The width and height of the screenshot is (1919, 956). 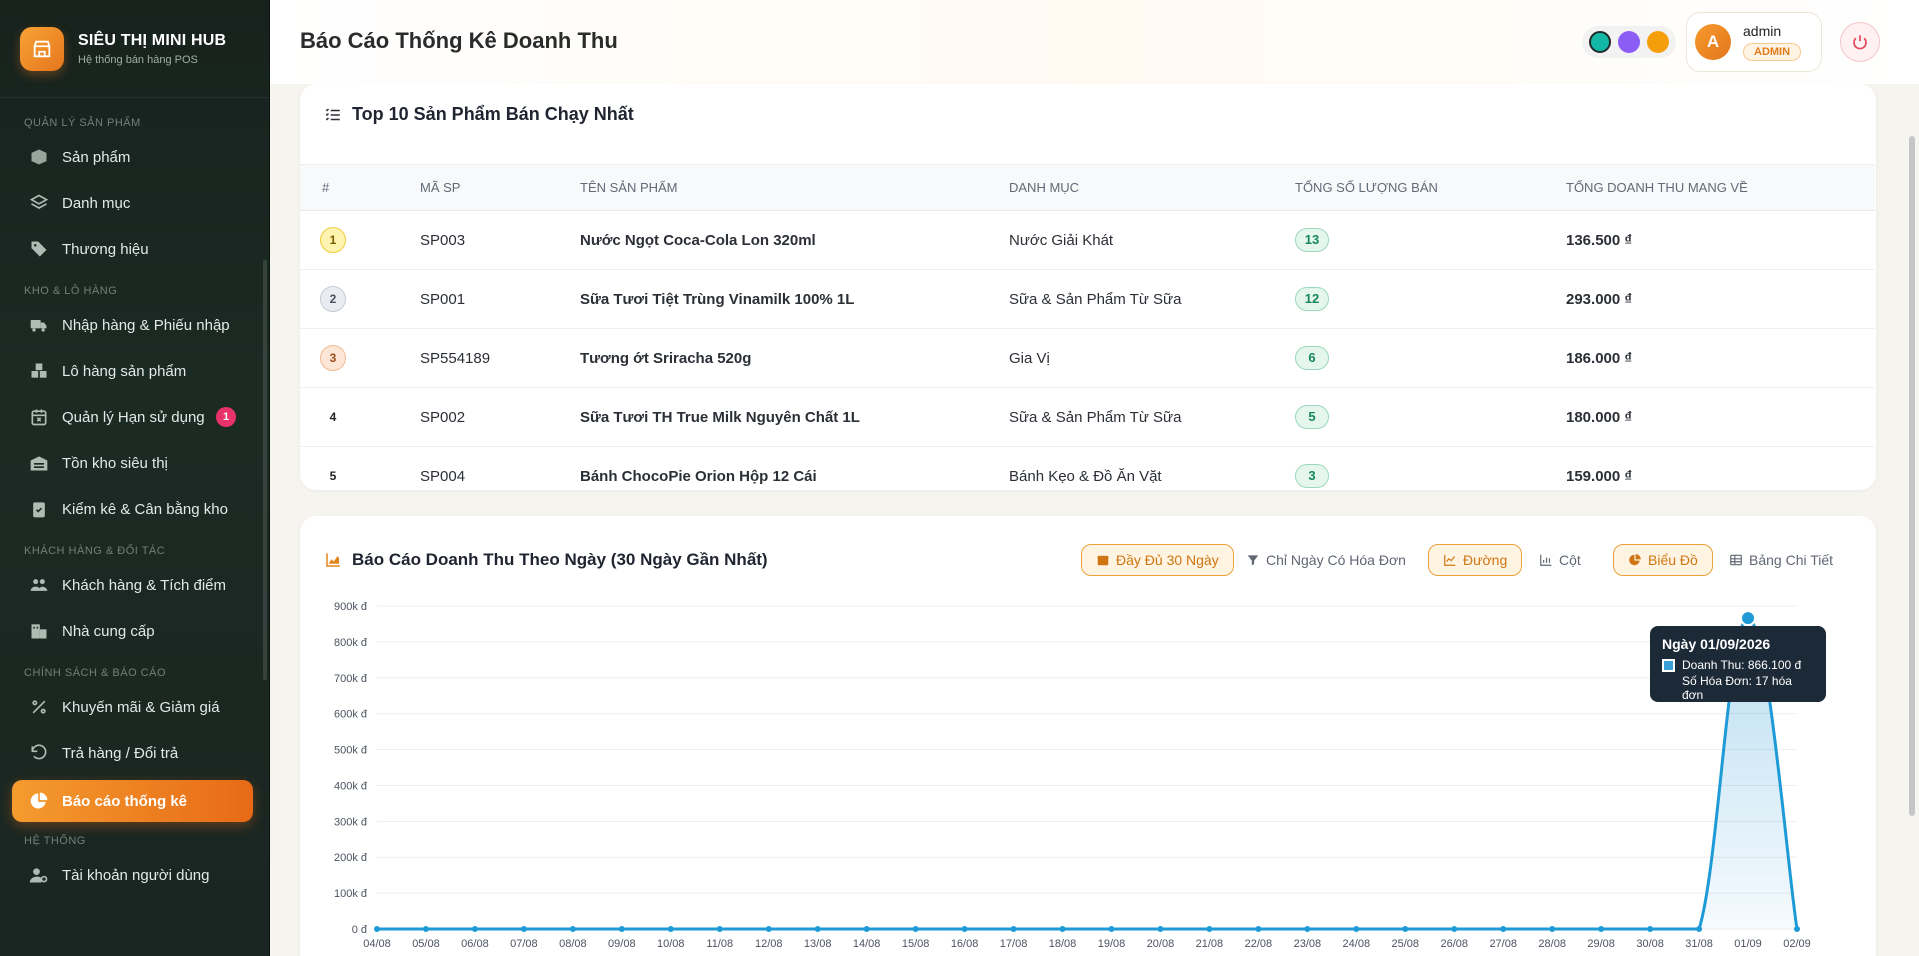 I want to click on theme-dot-teal, so click(x=1600, y=42).